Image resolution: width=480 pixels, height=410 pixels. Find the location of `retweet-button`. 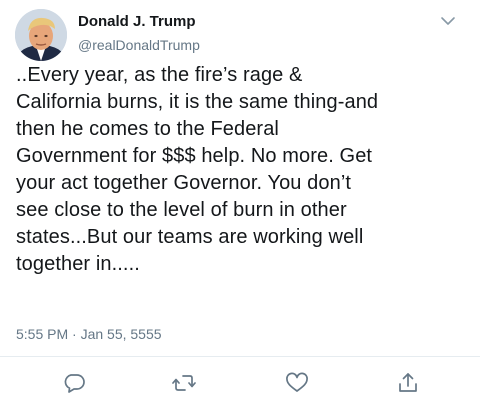

retweet-button is located at coordinates (184, 383).